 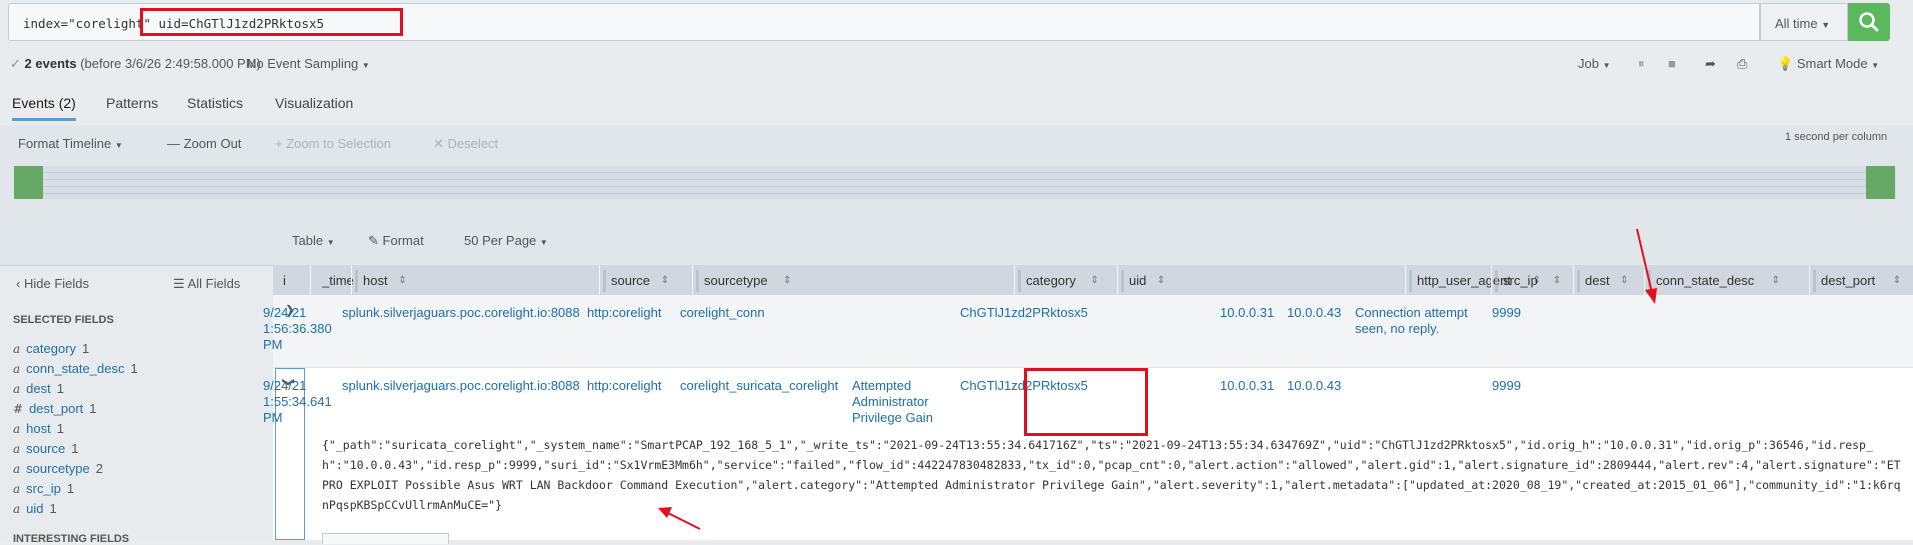 I want to click on tab-visualization: Visualization, so click(x=314, y=103).